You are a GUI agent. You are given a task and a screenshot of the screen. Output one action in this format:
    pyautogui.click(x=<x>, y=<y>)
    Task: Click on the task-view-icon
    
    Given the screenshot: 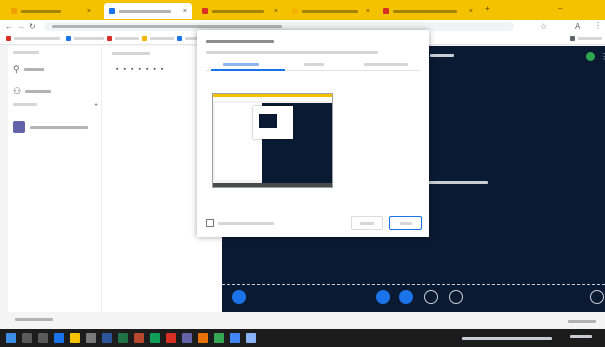 What is the action you would take?
    pyautogui.click(x=43, y=338)
    